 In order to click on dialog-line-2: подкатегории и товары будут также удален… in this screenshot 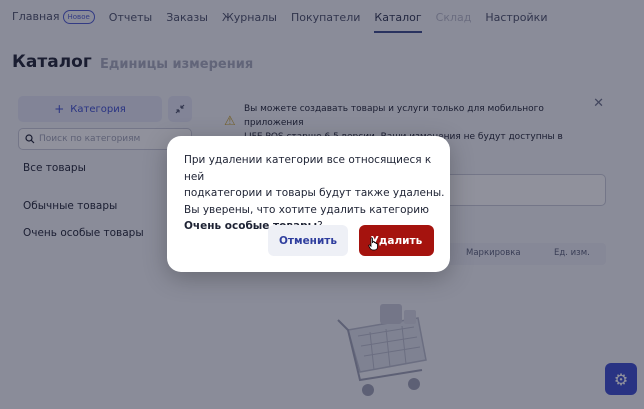, I will do `click(314, 193)`.